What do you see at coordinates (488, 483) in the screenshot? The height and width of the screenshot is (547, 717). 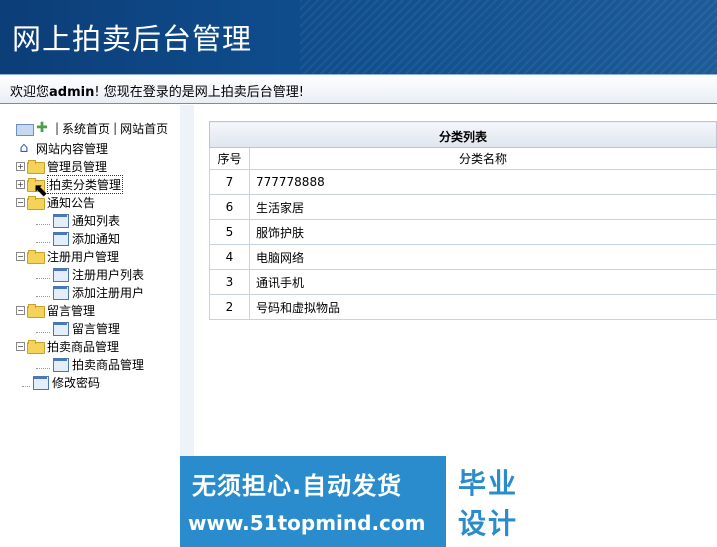 I see `badge-line1: 毕业` at bounding box center [488, 483].